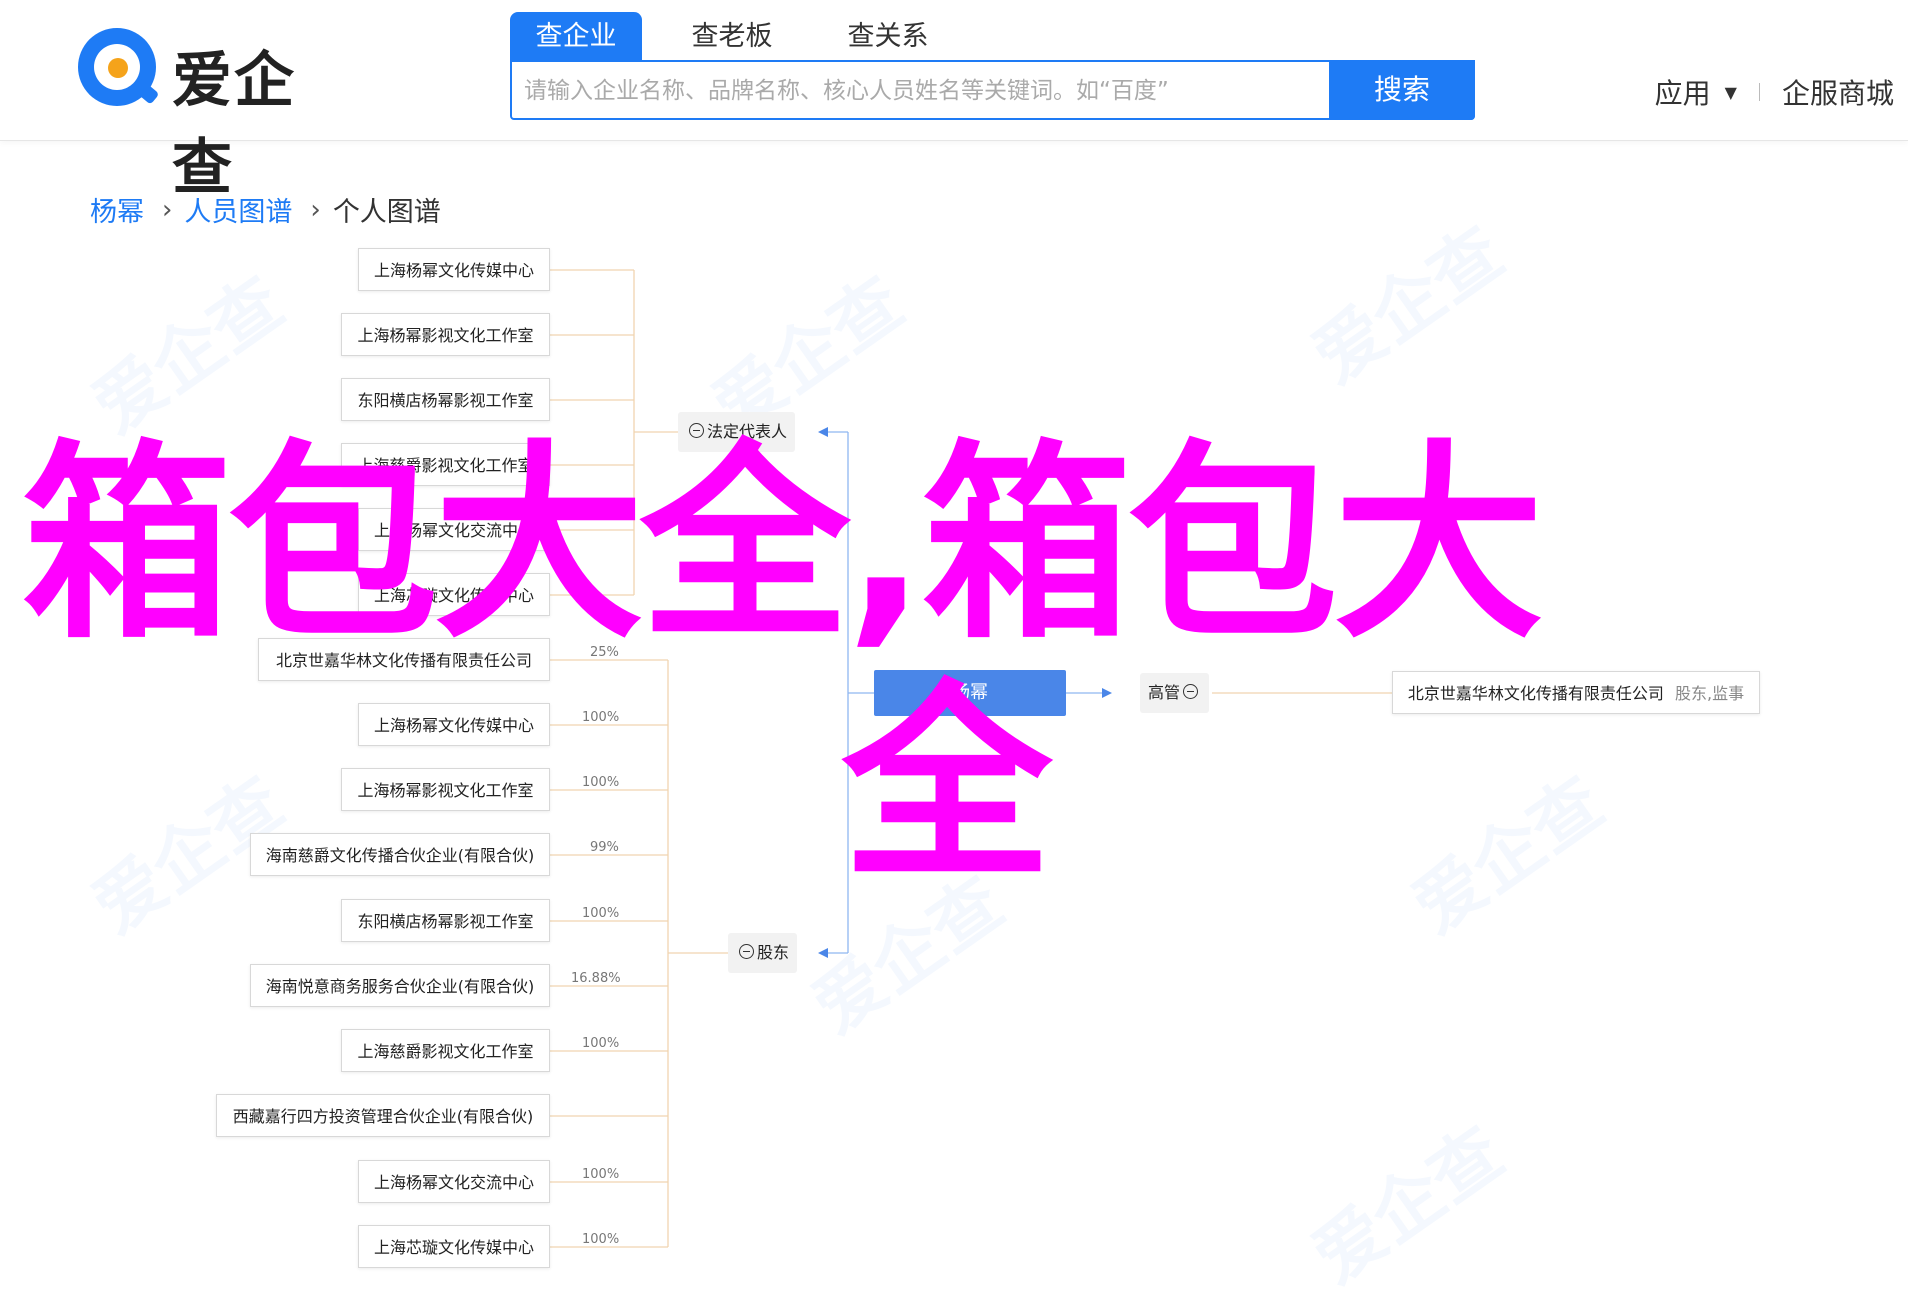 Image resolution: width=1908 pixels, height=1302 pixels. I want to click on shareholder-node: 上海杨幂文化交流中心, so click(454, 1181).